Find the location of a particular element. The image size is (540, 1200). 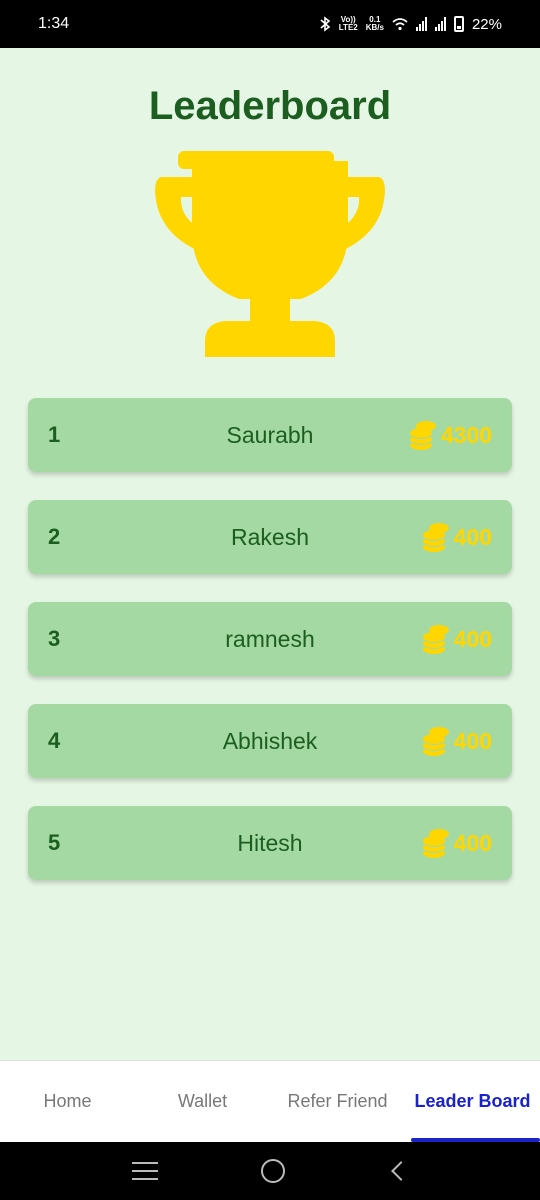

score-value: 4300 is located at coordinates (466, 434).